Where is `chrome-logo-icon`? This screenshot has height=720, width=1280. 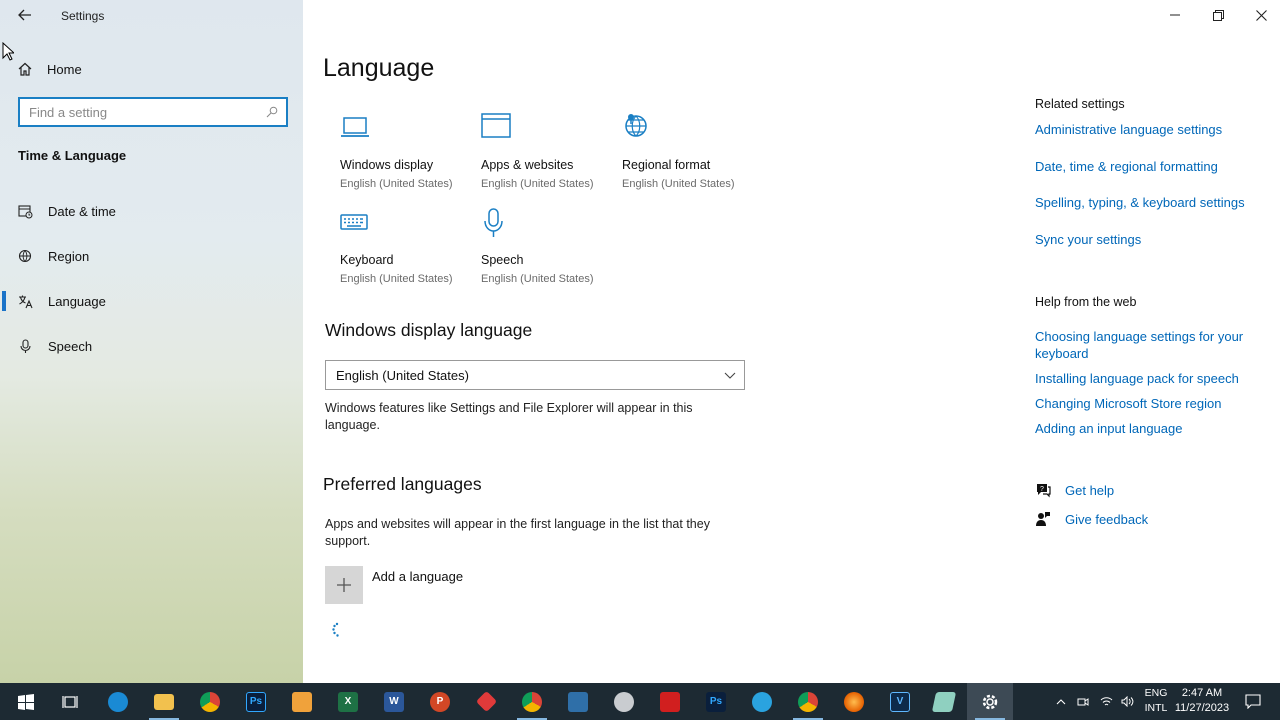
chrome-logo-icon is located at coordinates (808, 701).